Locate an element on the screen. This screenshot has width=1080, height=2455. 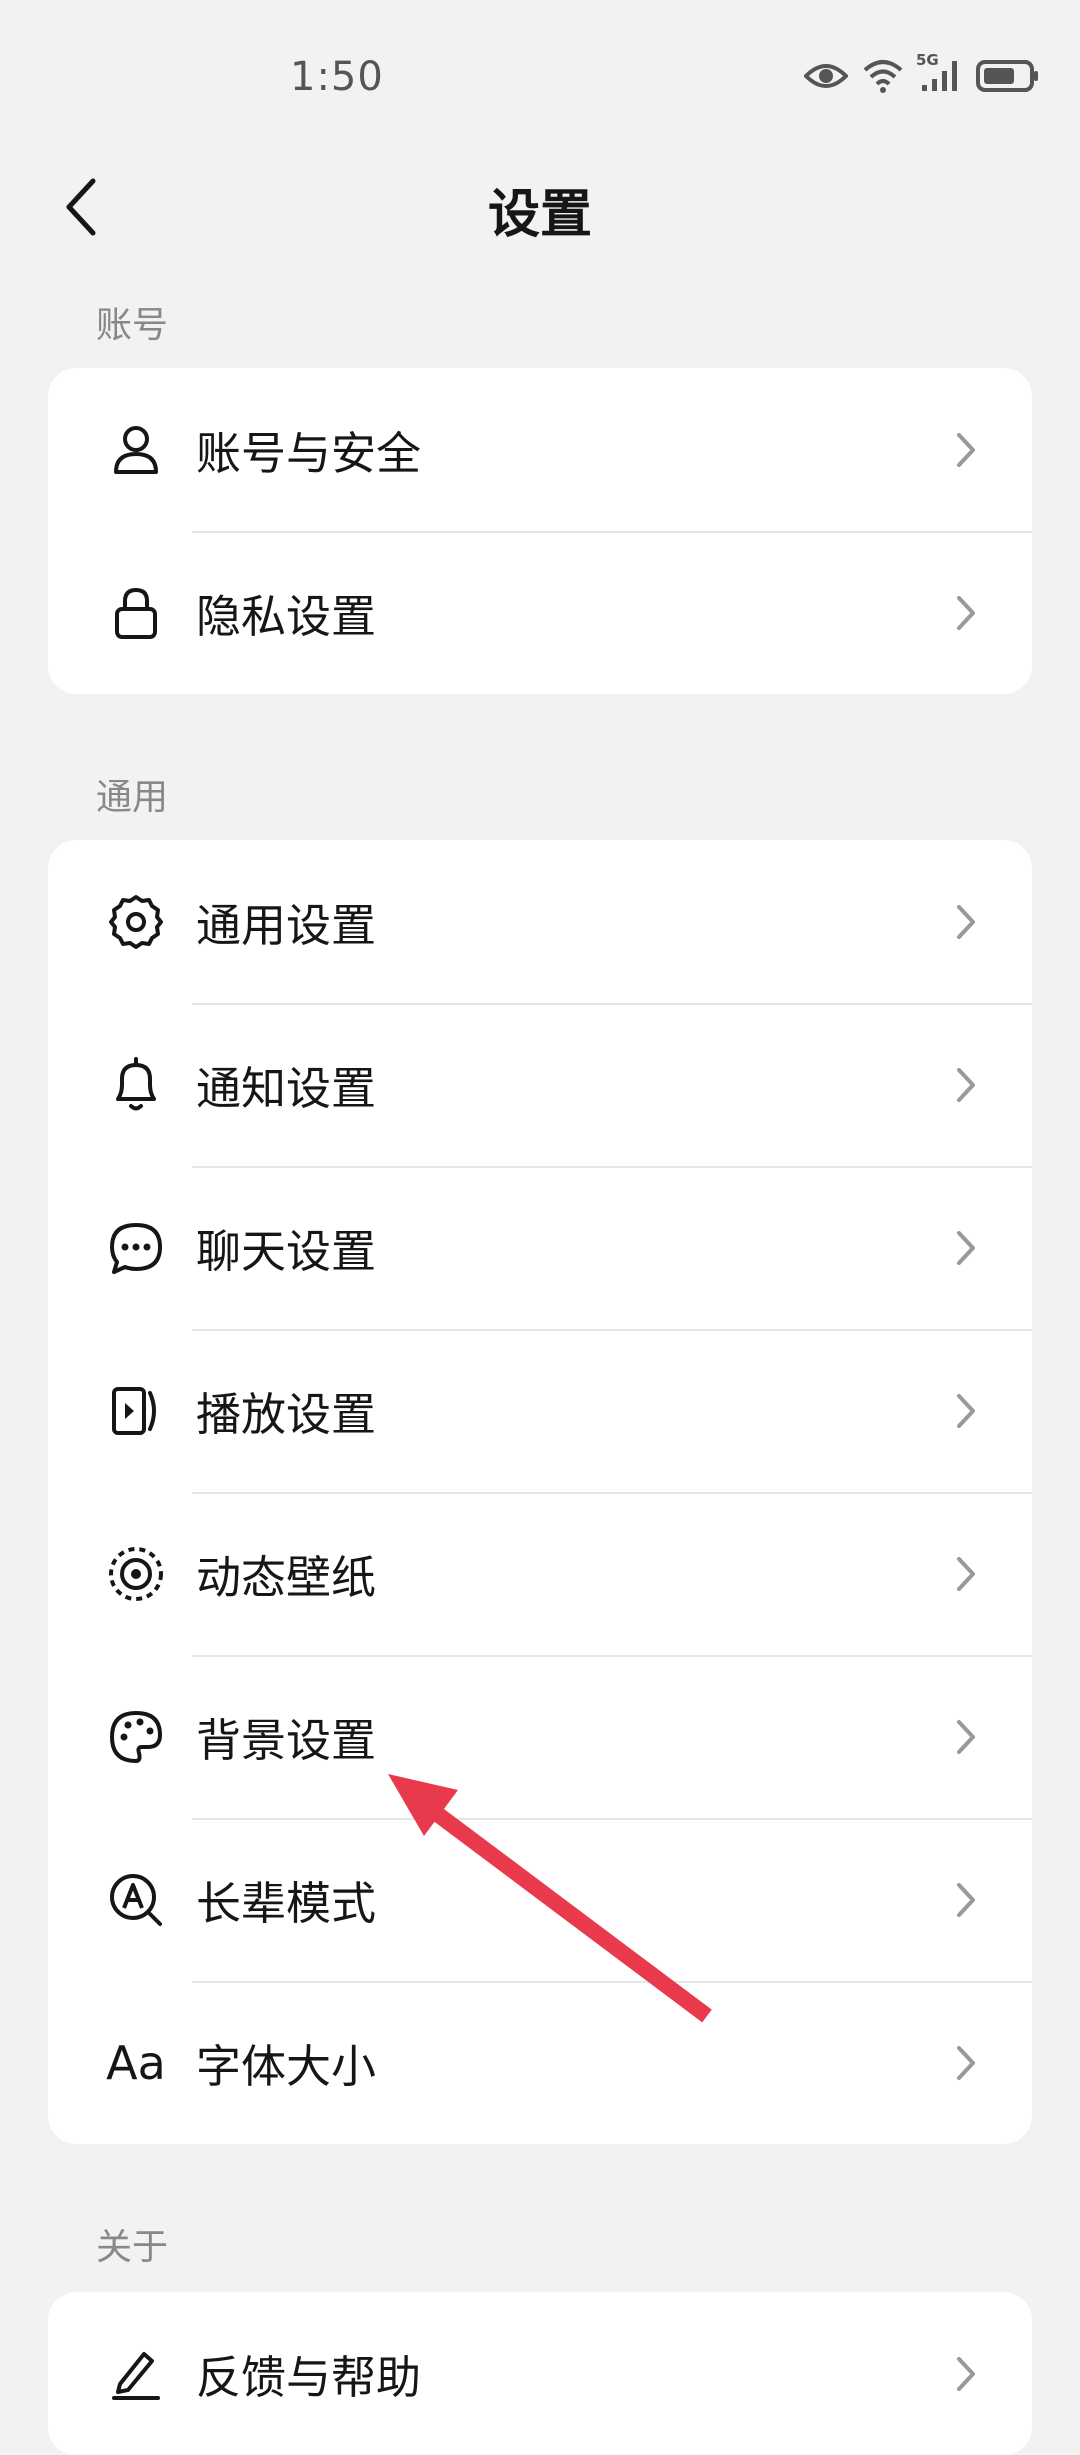
section-label-general: 通用 is located at coordinates (132, 797).